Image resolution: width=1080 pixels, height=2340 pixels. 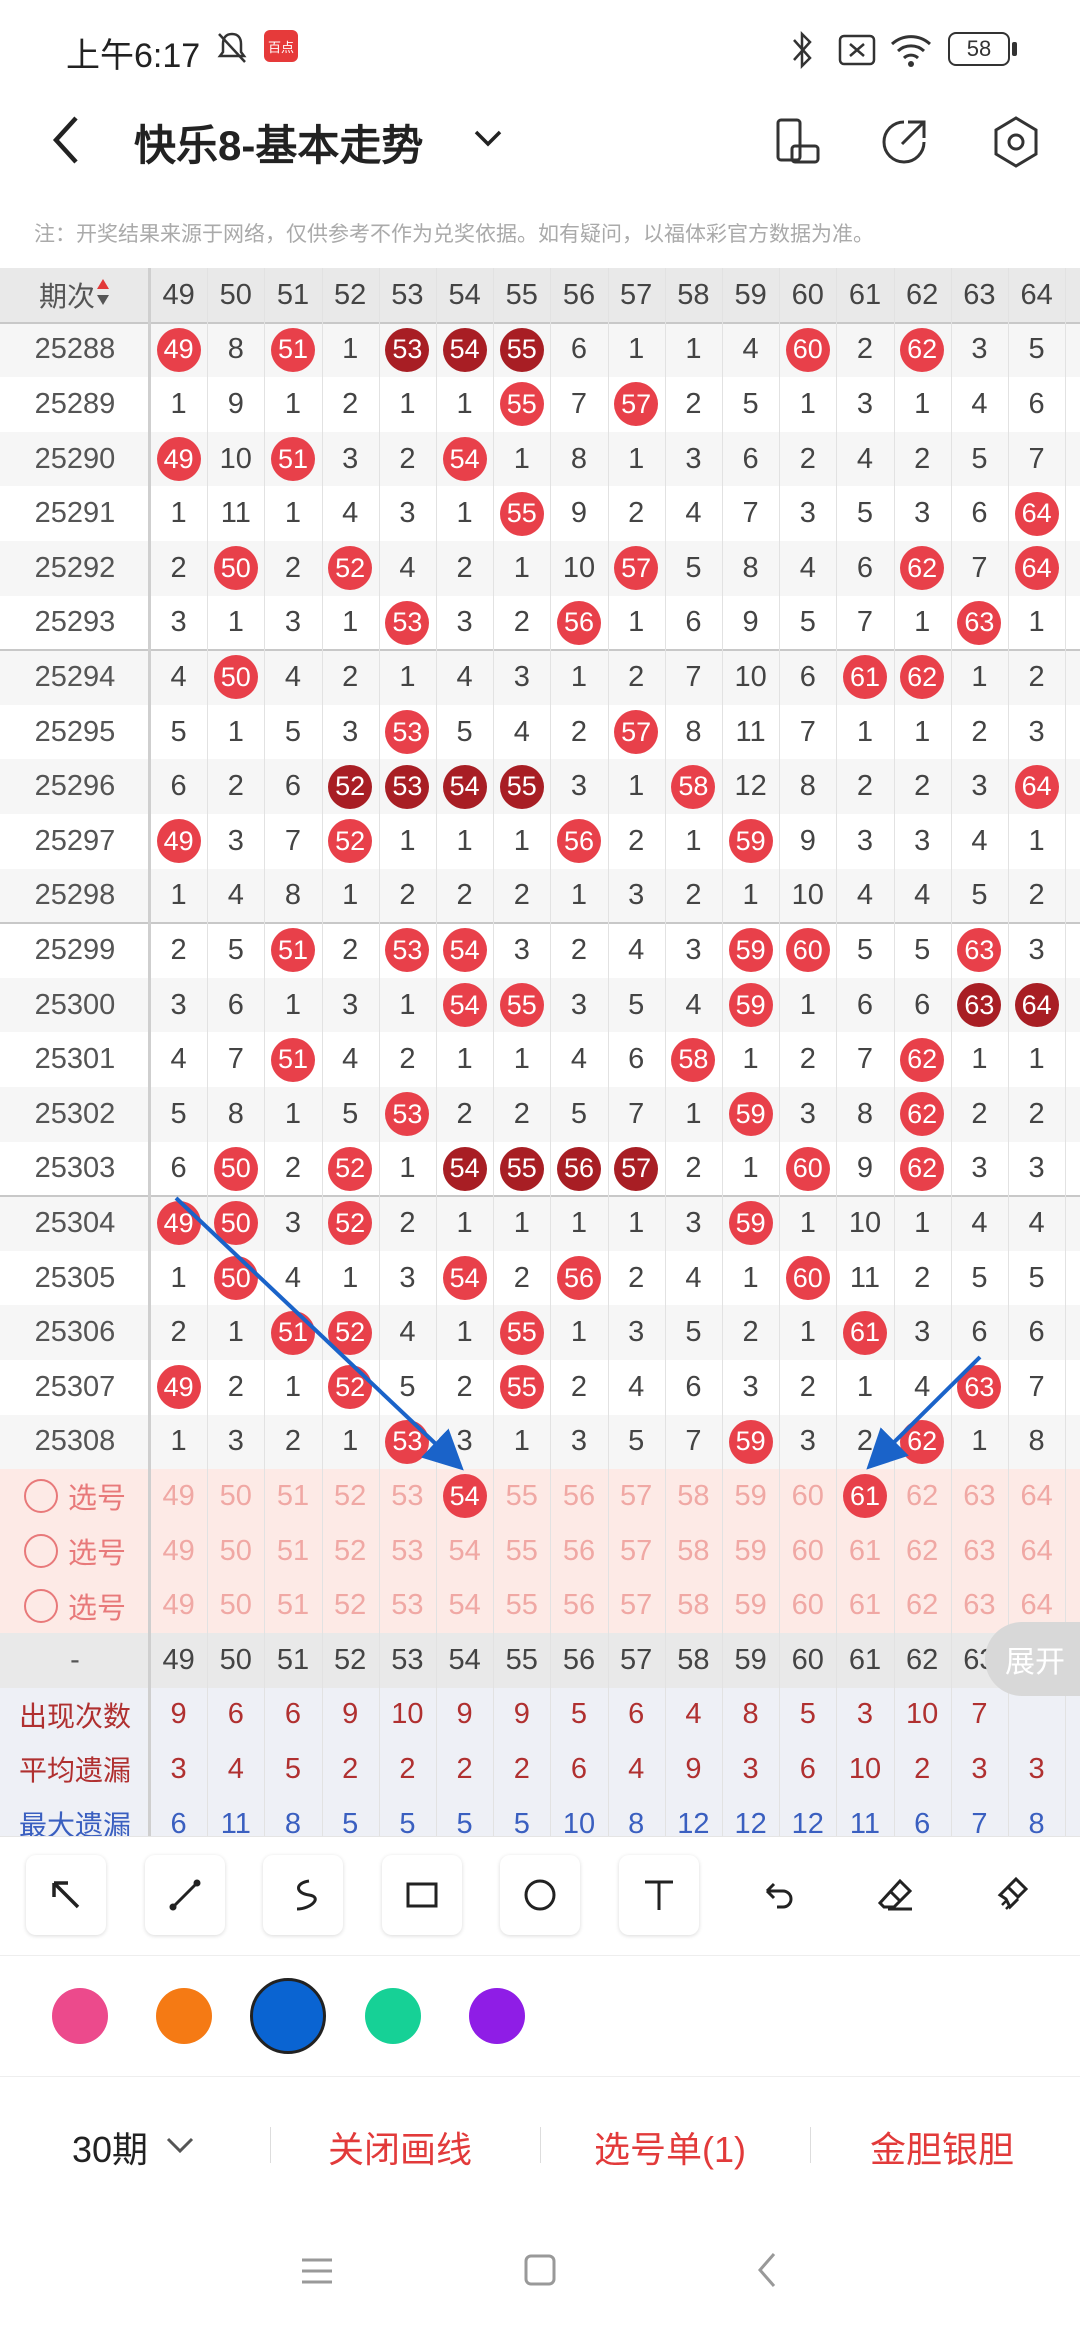 What do you see at coordinates (66, 1895) in the screenshot?
I see `arrow-tool-button` at bounding box center [66, 1895].